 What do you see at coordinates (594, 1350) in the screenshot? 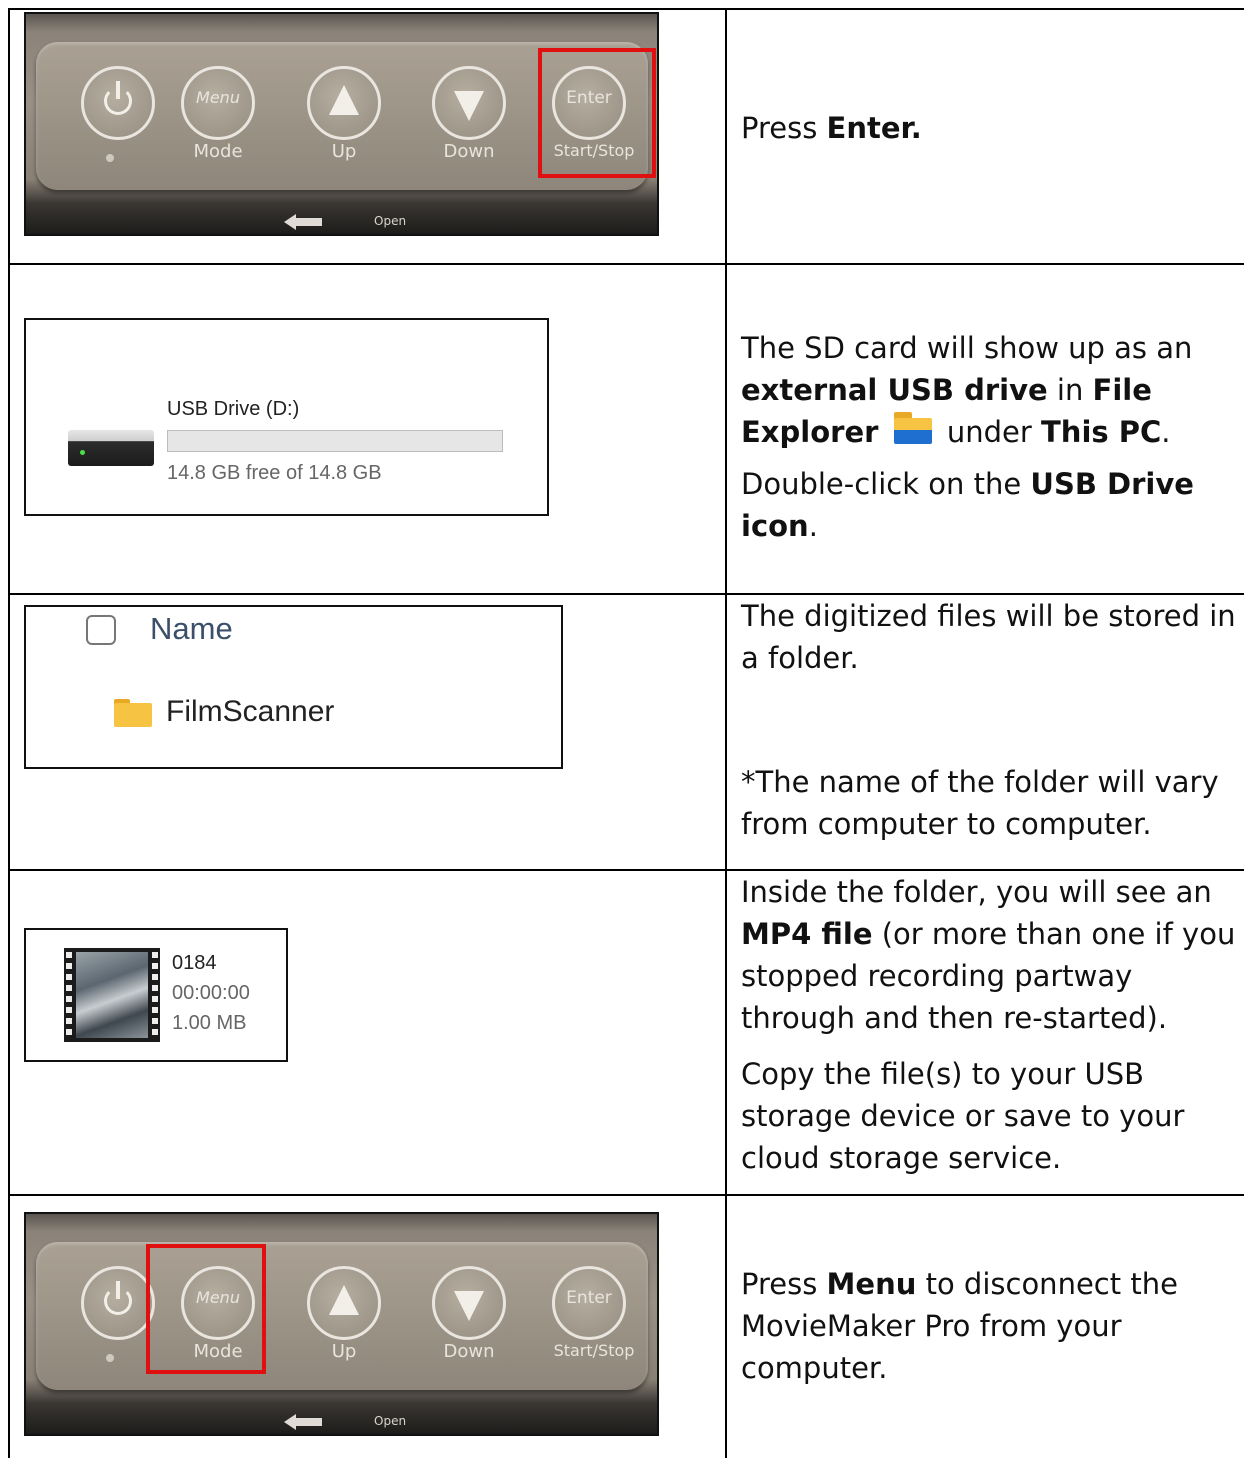
I see `start-stop-label: Start/Stop` at bounding box center [594, 1350].